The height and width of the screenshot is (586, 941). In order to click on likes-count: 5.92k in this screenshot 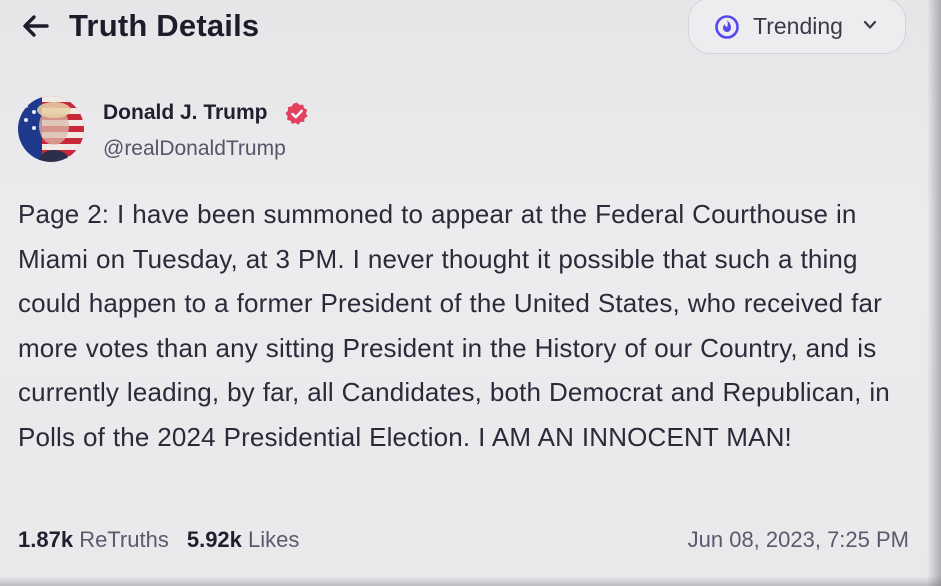, I will do `click(214, 539)`.